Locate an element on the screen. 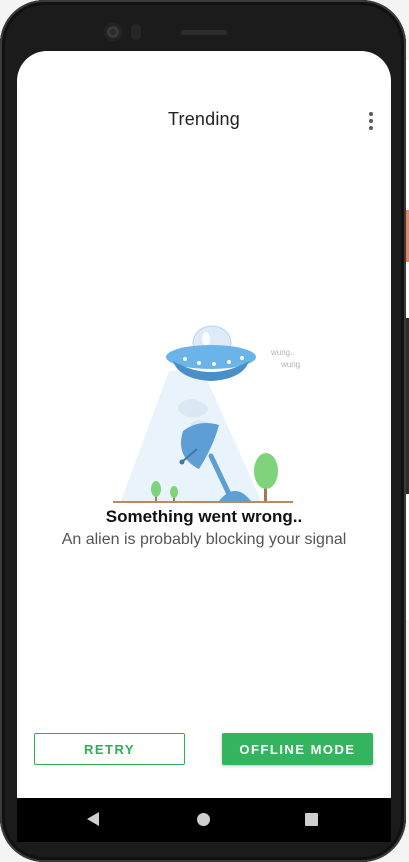 The image size is (409, 862). earpiece-speaker is located at coordinates (204, 32).